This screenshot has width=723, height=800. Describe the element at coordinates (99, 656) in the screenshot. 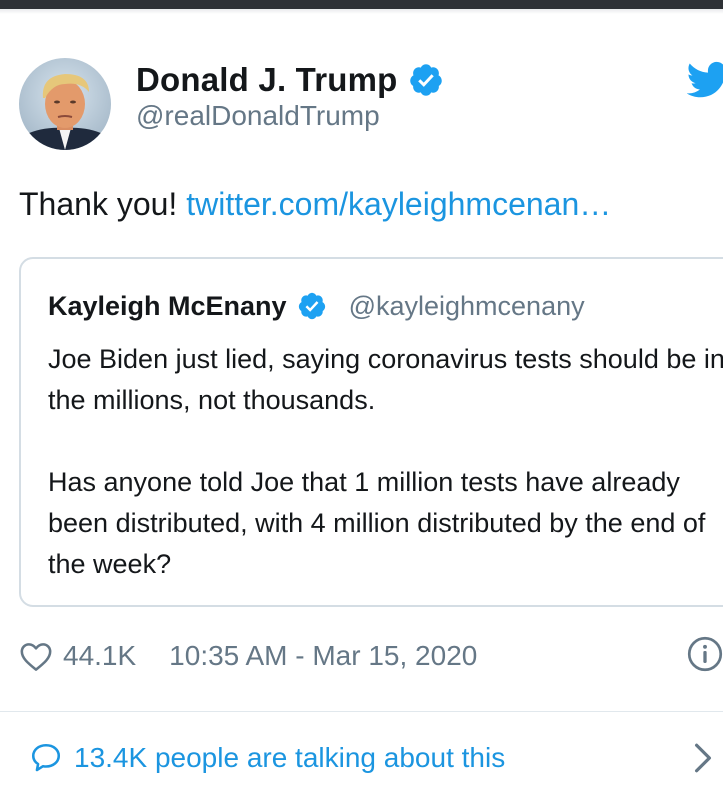

I see `like-count: 44.1K` at that location.